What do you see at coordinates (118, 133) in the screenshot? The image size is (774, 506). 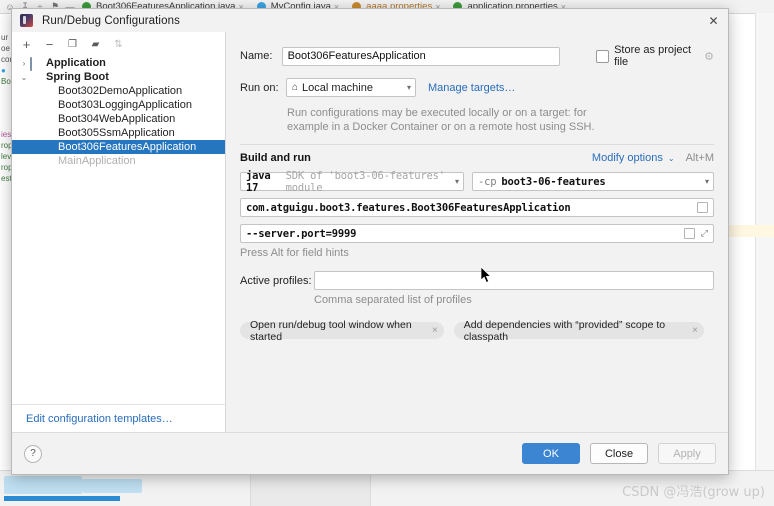 I see `tree-item-boot305ssmapplication: Boot305SsmApplication` at bounding box center [118, 133].